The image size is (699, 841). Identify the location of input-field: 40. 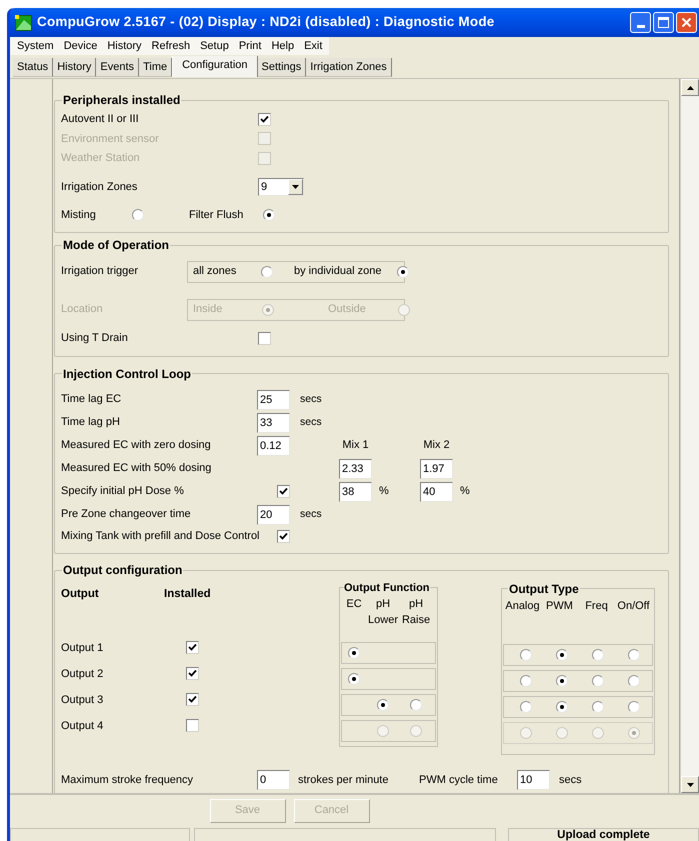
(436, 492).